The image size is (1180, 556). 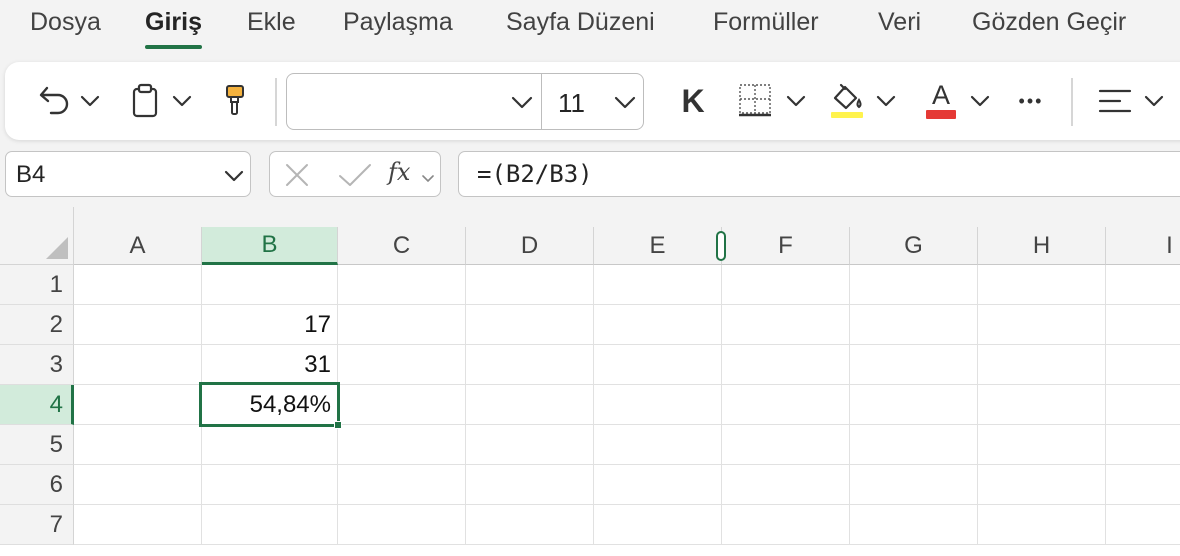 I want to click on cell-i5, so click(x=1143, y=445).